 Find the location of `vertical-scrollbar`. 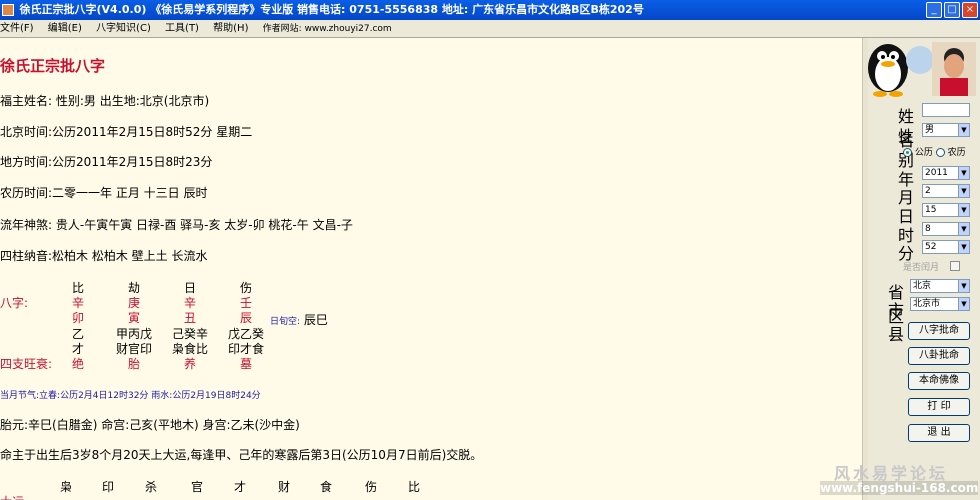

vertical-scrollbar is located at coordinates (865, 269).